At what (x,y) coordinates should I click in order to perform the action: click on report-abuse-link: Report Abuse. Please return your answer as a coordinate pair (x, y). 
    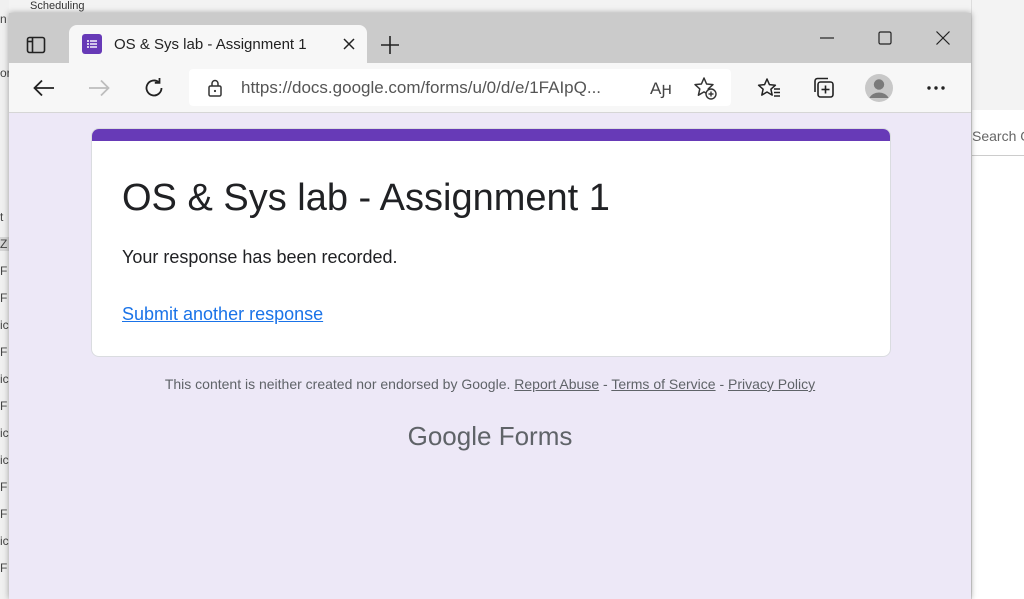
    Looking at the image, I should click on (556, 384).